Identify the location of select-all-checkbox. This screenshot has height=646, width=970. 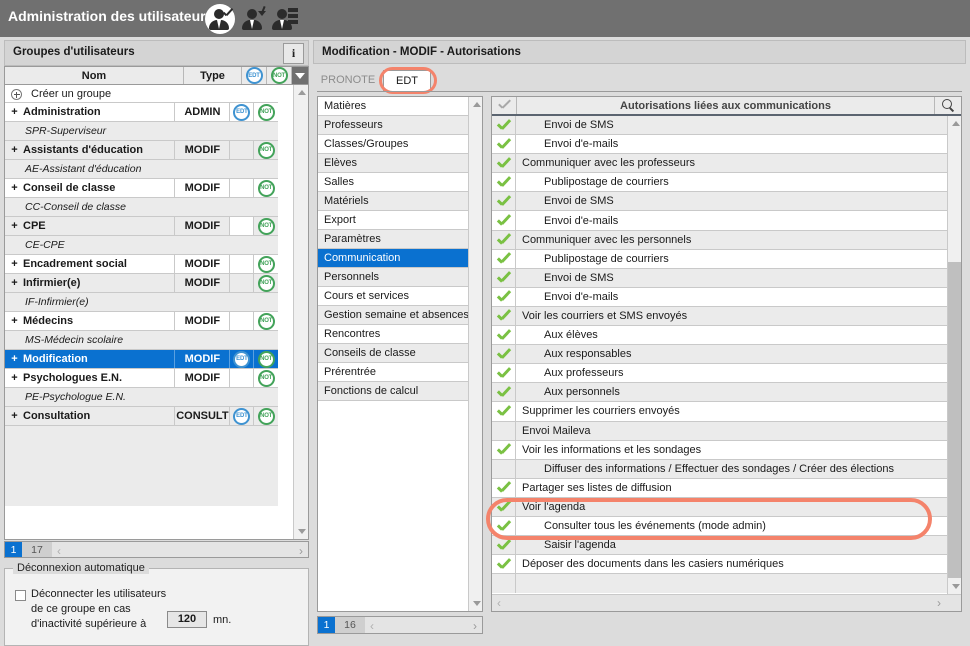
(504, 105).